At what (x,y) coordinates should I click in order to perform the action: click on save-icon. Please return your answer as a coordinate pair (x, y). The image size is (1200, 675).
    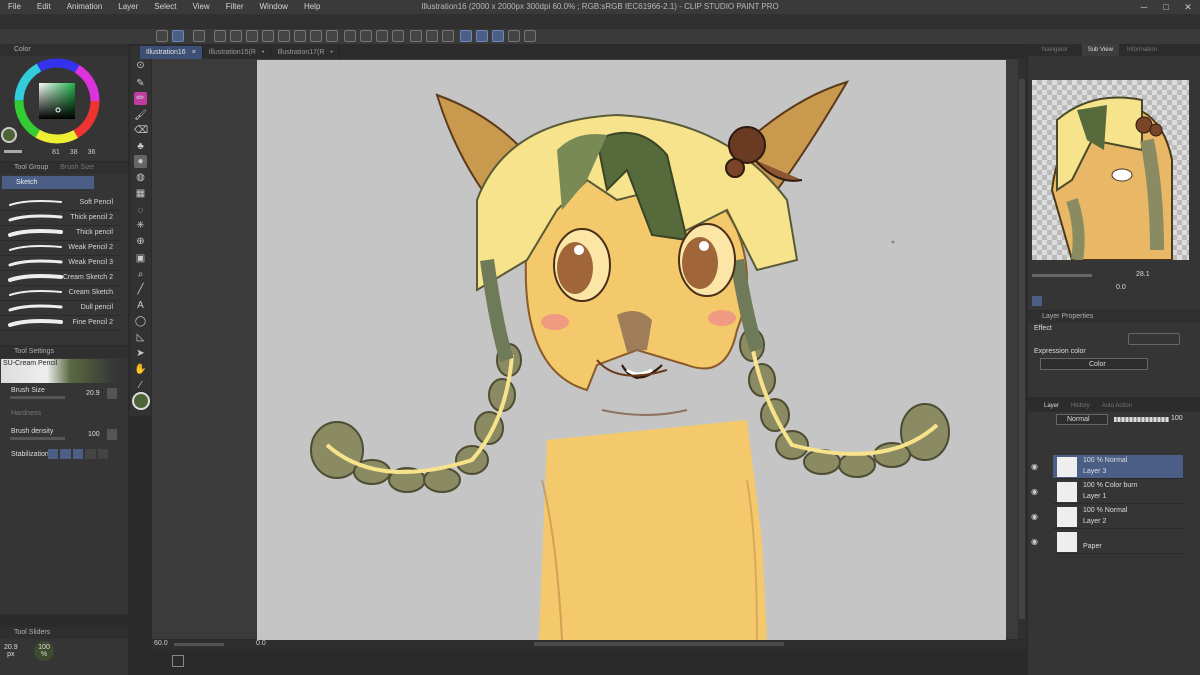
    Looking at the image, I should click on (252, 36).